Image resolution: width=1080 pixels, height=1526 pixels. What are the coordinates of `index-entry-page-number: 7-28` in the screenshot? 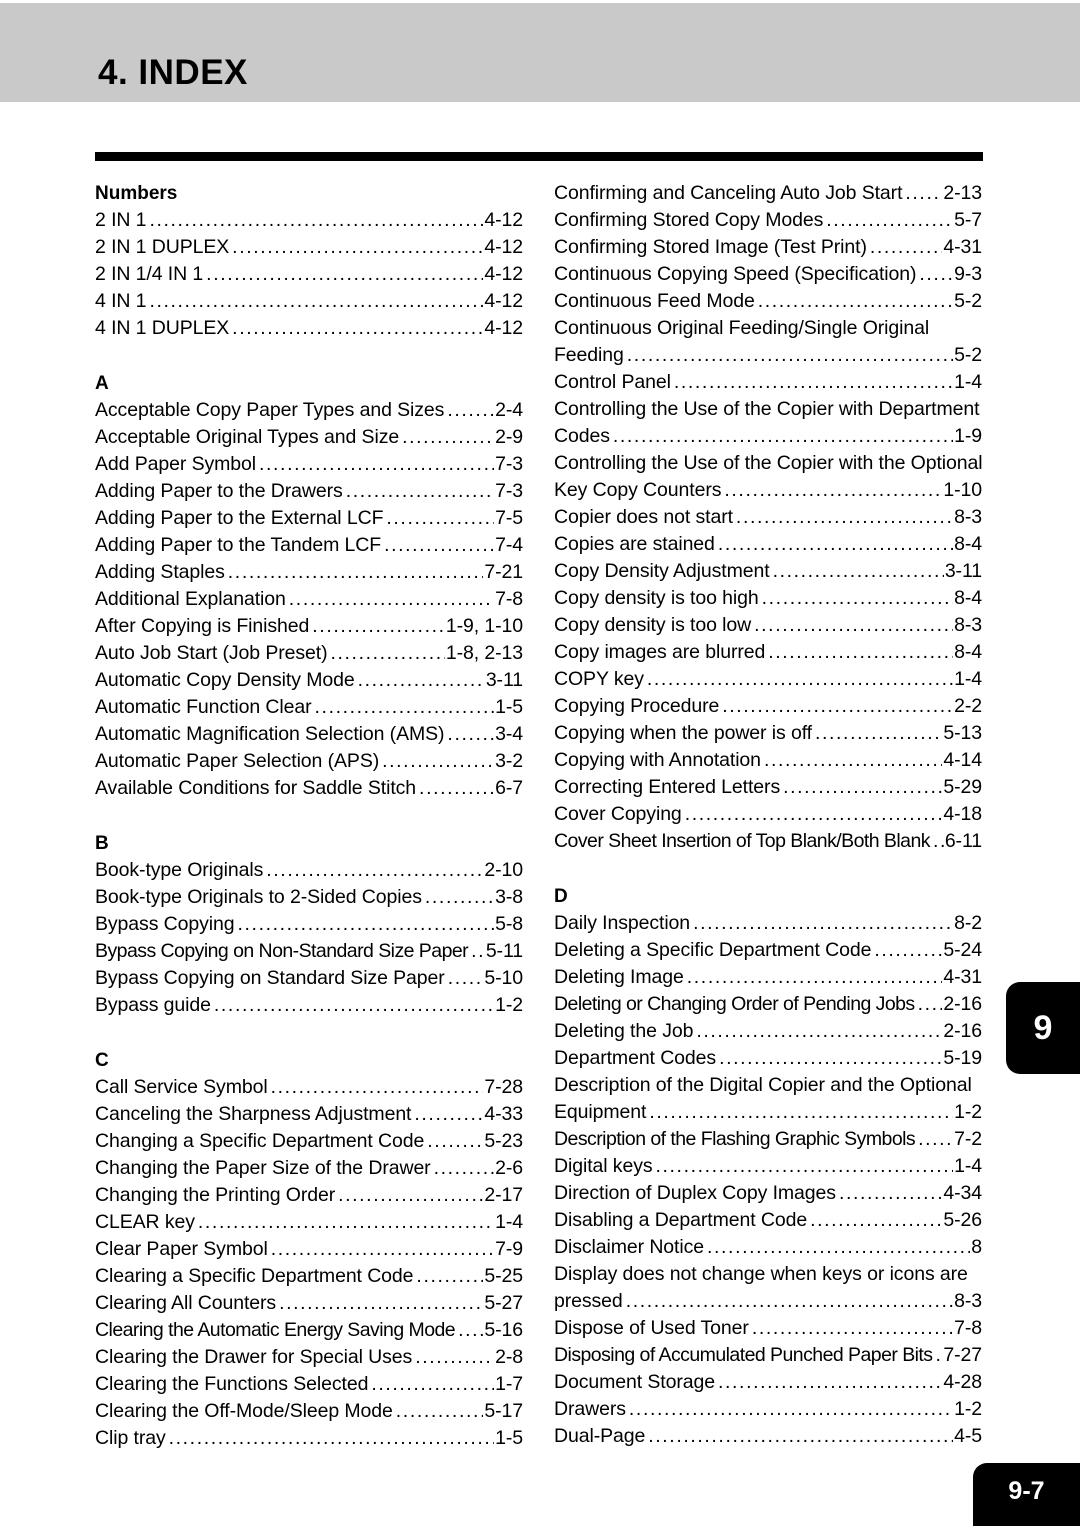 It's located at (503, 1087).